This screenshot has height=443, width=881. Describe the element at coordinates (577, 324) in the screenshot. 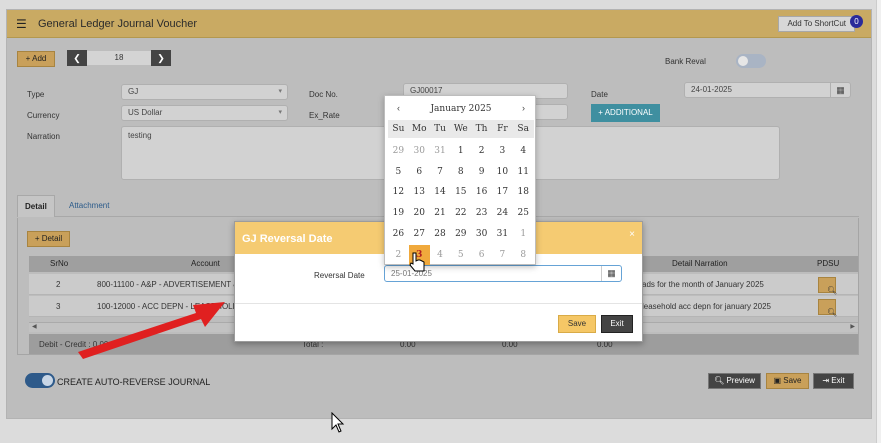

I see `dialog-save-button: Save` at that location.